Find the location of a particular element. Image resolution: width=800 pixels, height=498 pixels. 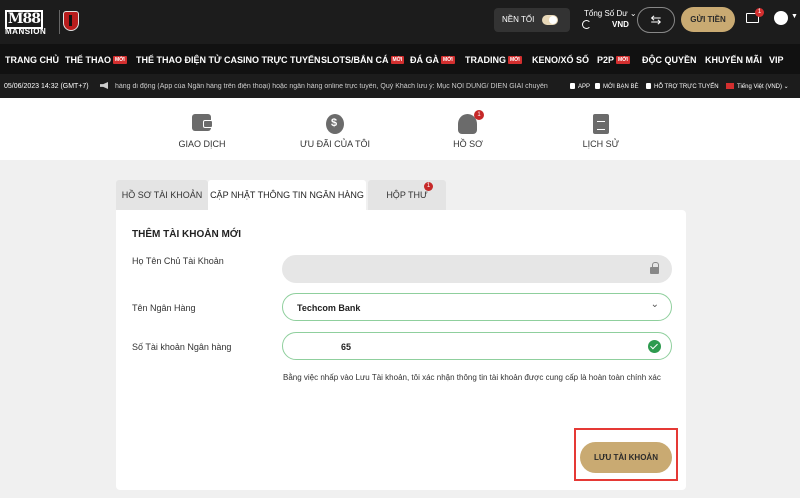

refresh-icon is located at coordinates (586, 24).